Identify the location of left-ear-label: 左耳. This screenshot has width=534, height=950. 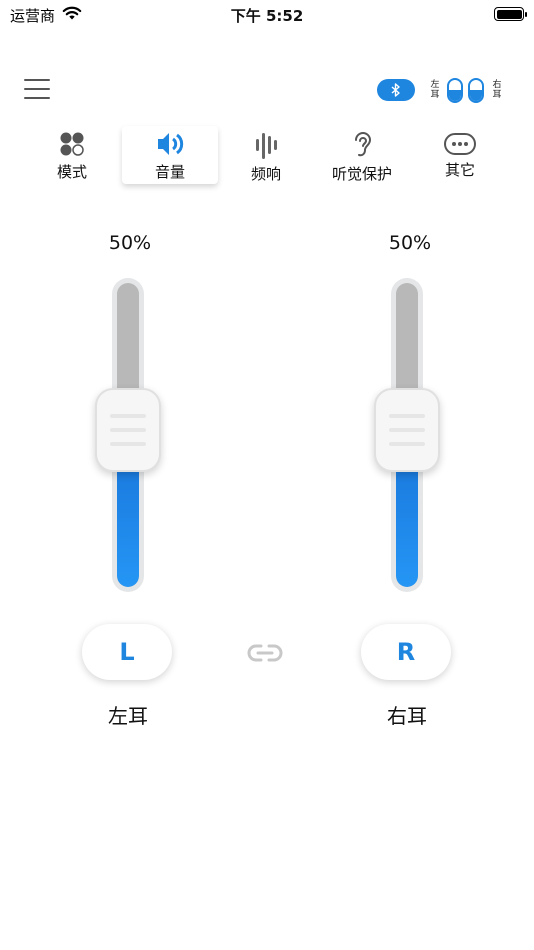
(128, 716).